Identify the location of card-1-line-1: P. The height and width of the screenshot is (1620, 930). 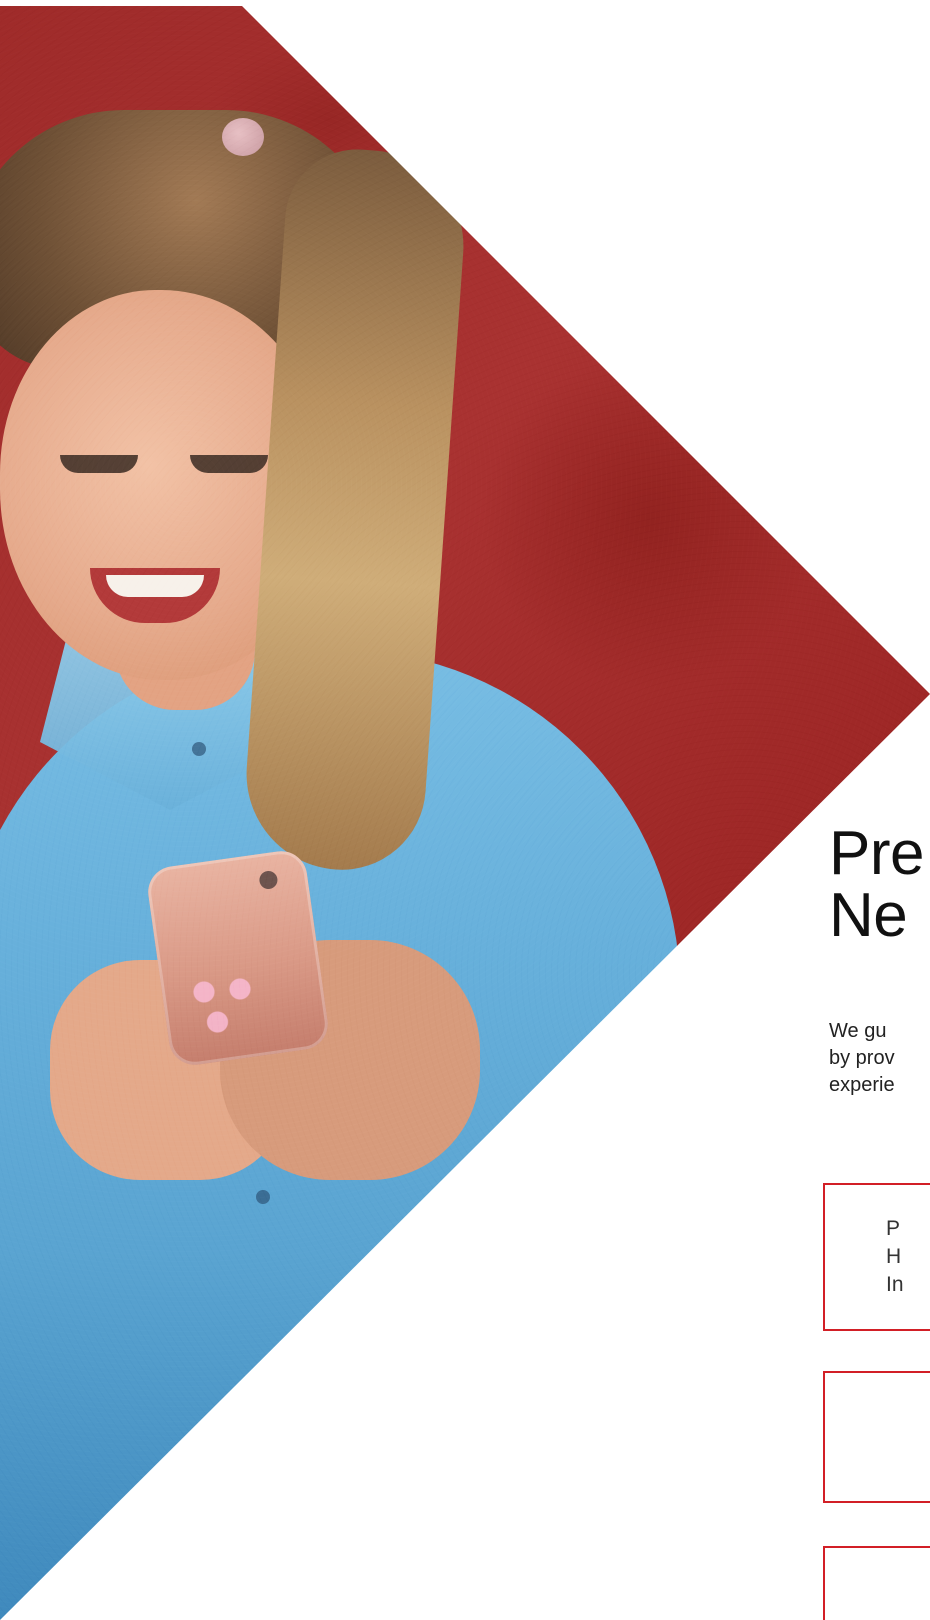
(893, 1228).